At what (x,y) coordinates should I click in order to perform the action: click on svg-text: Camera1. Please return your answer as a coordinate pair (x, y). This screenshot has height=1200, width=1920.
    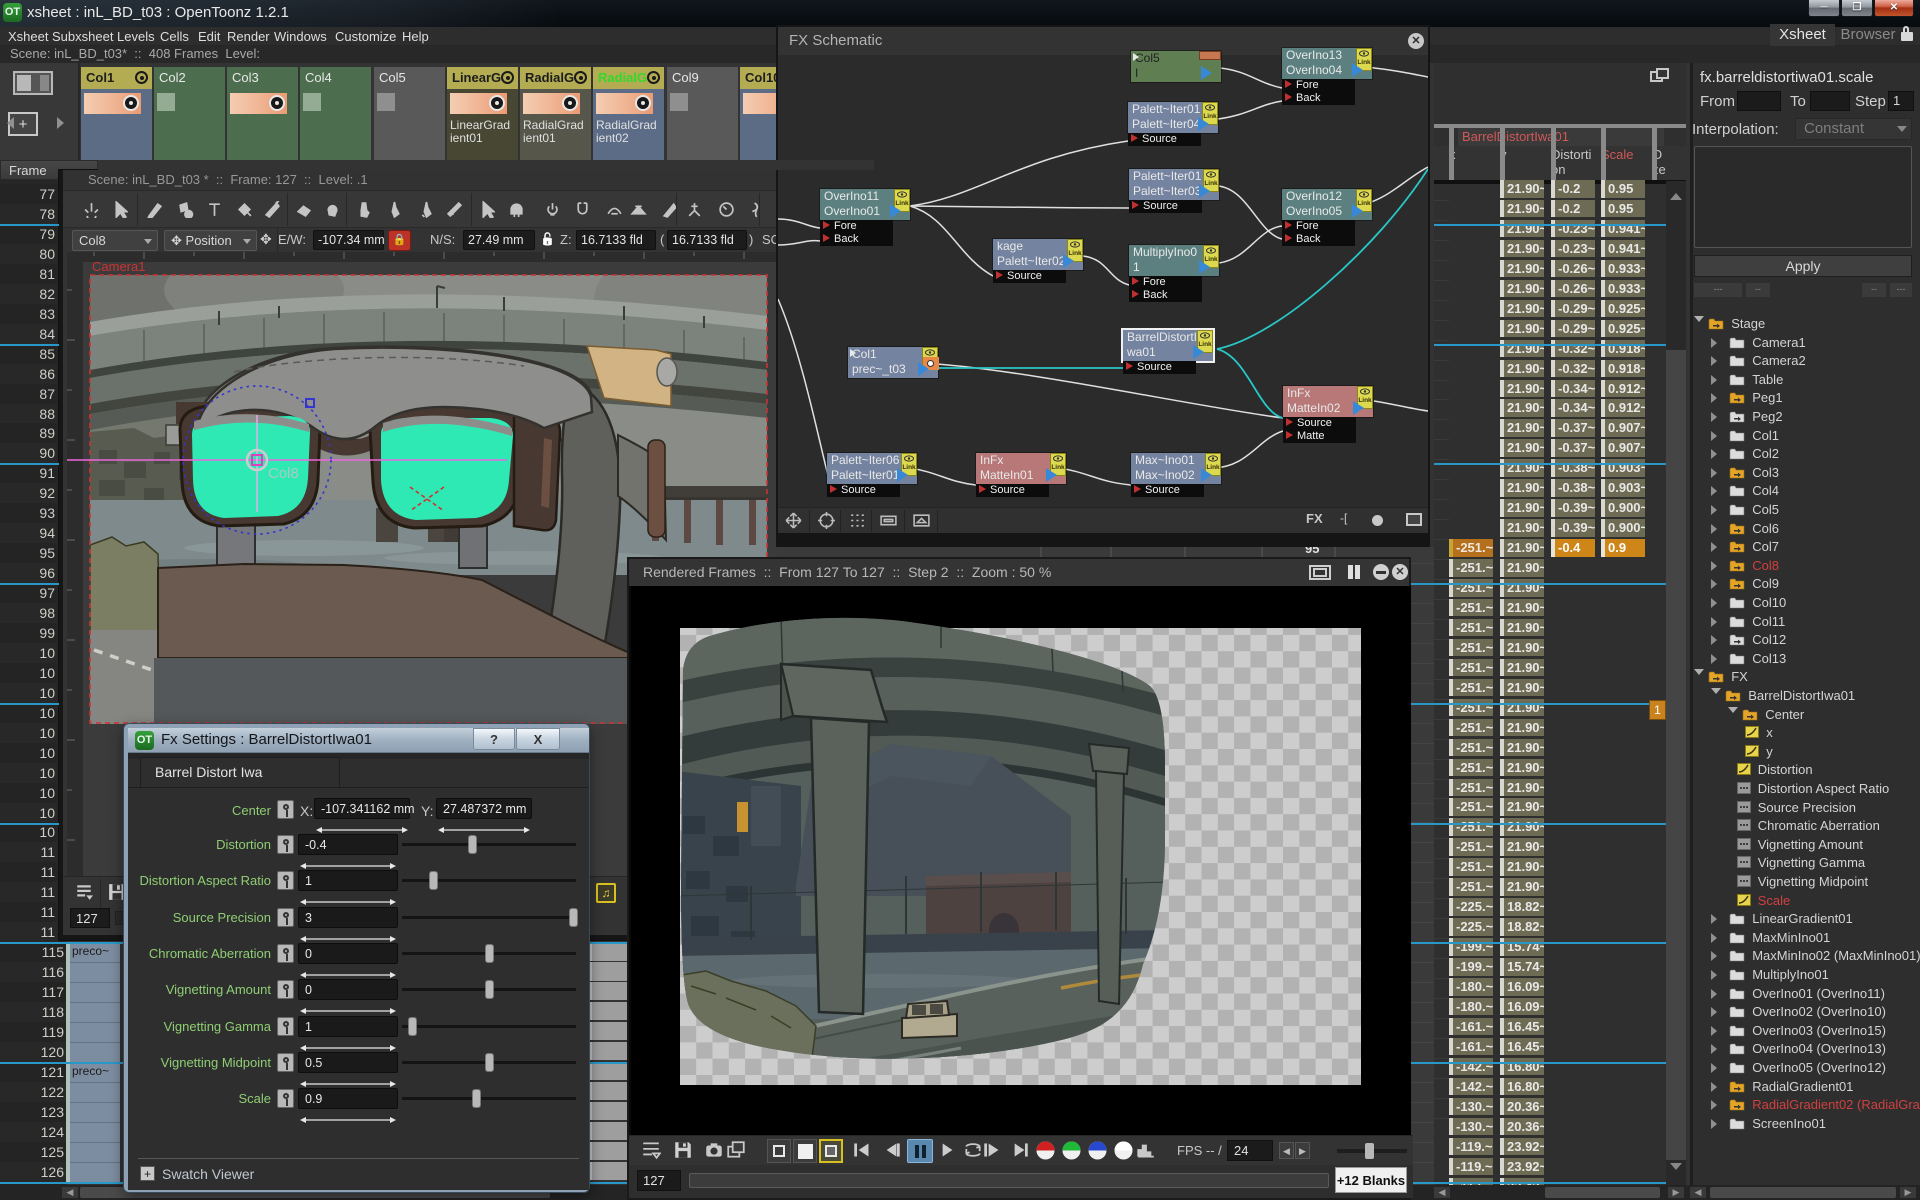
    Looking at the image, I should click on (118, 266).